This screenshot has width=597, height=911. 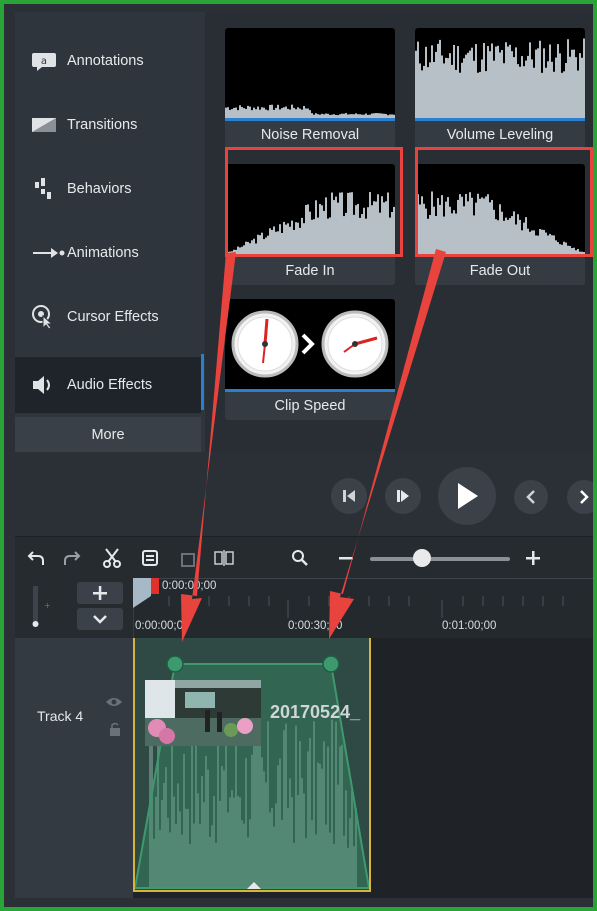 What do you see at coordinates (49, 317) in the screenshot?
I see `cursor-icon` at bounding box center [49, 317].